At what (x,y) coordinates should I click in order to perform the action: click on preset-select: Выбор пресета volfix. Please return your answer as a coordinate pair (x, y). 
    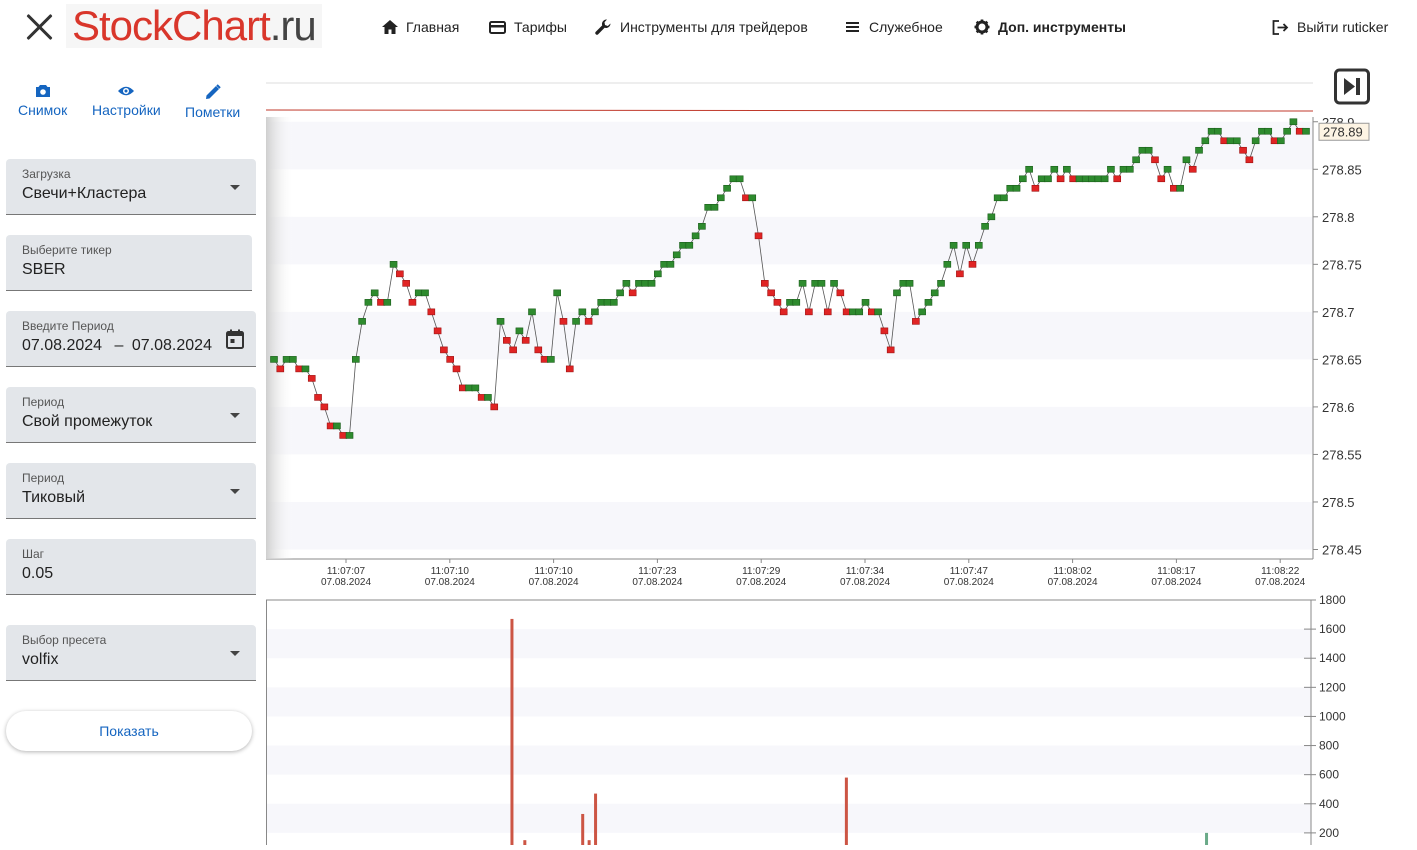
    Looking at the image, I should click on (131, 653).